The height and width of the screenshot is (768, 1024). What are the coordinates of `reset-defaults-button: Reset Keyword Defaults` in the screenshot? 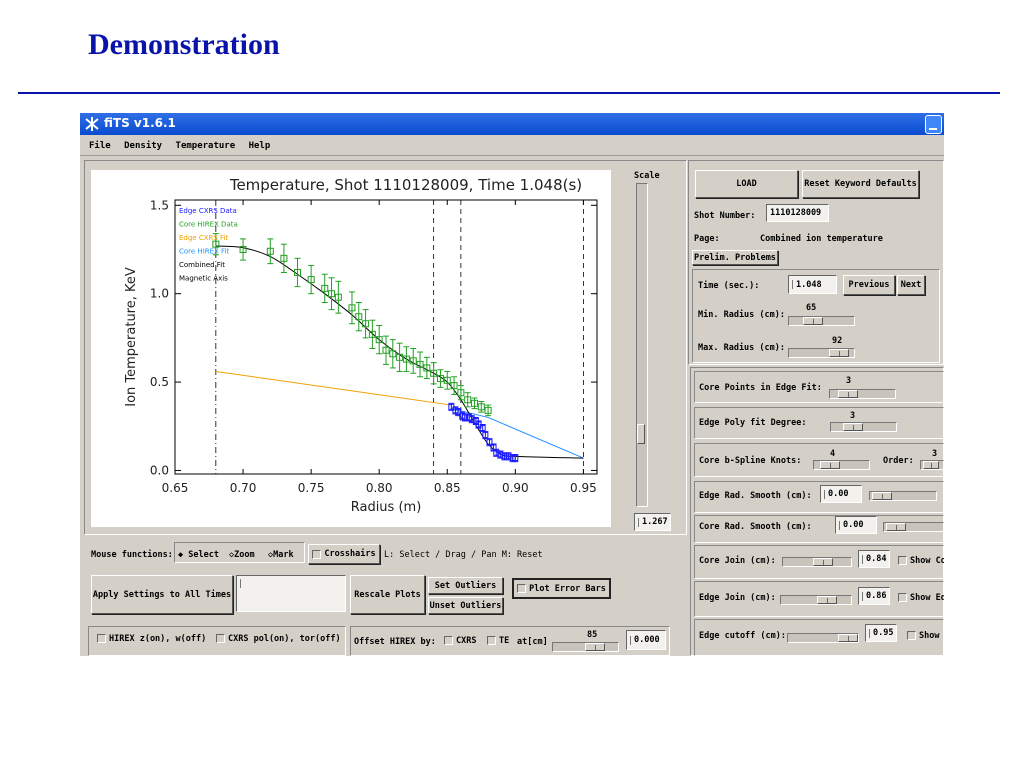 It's located at (860, 184).